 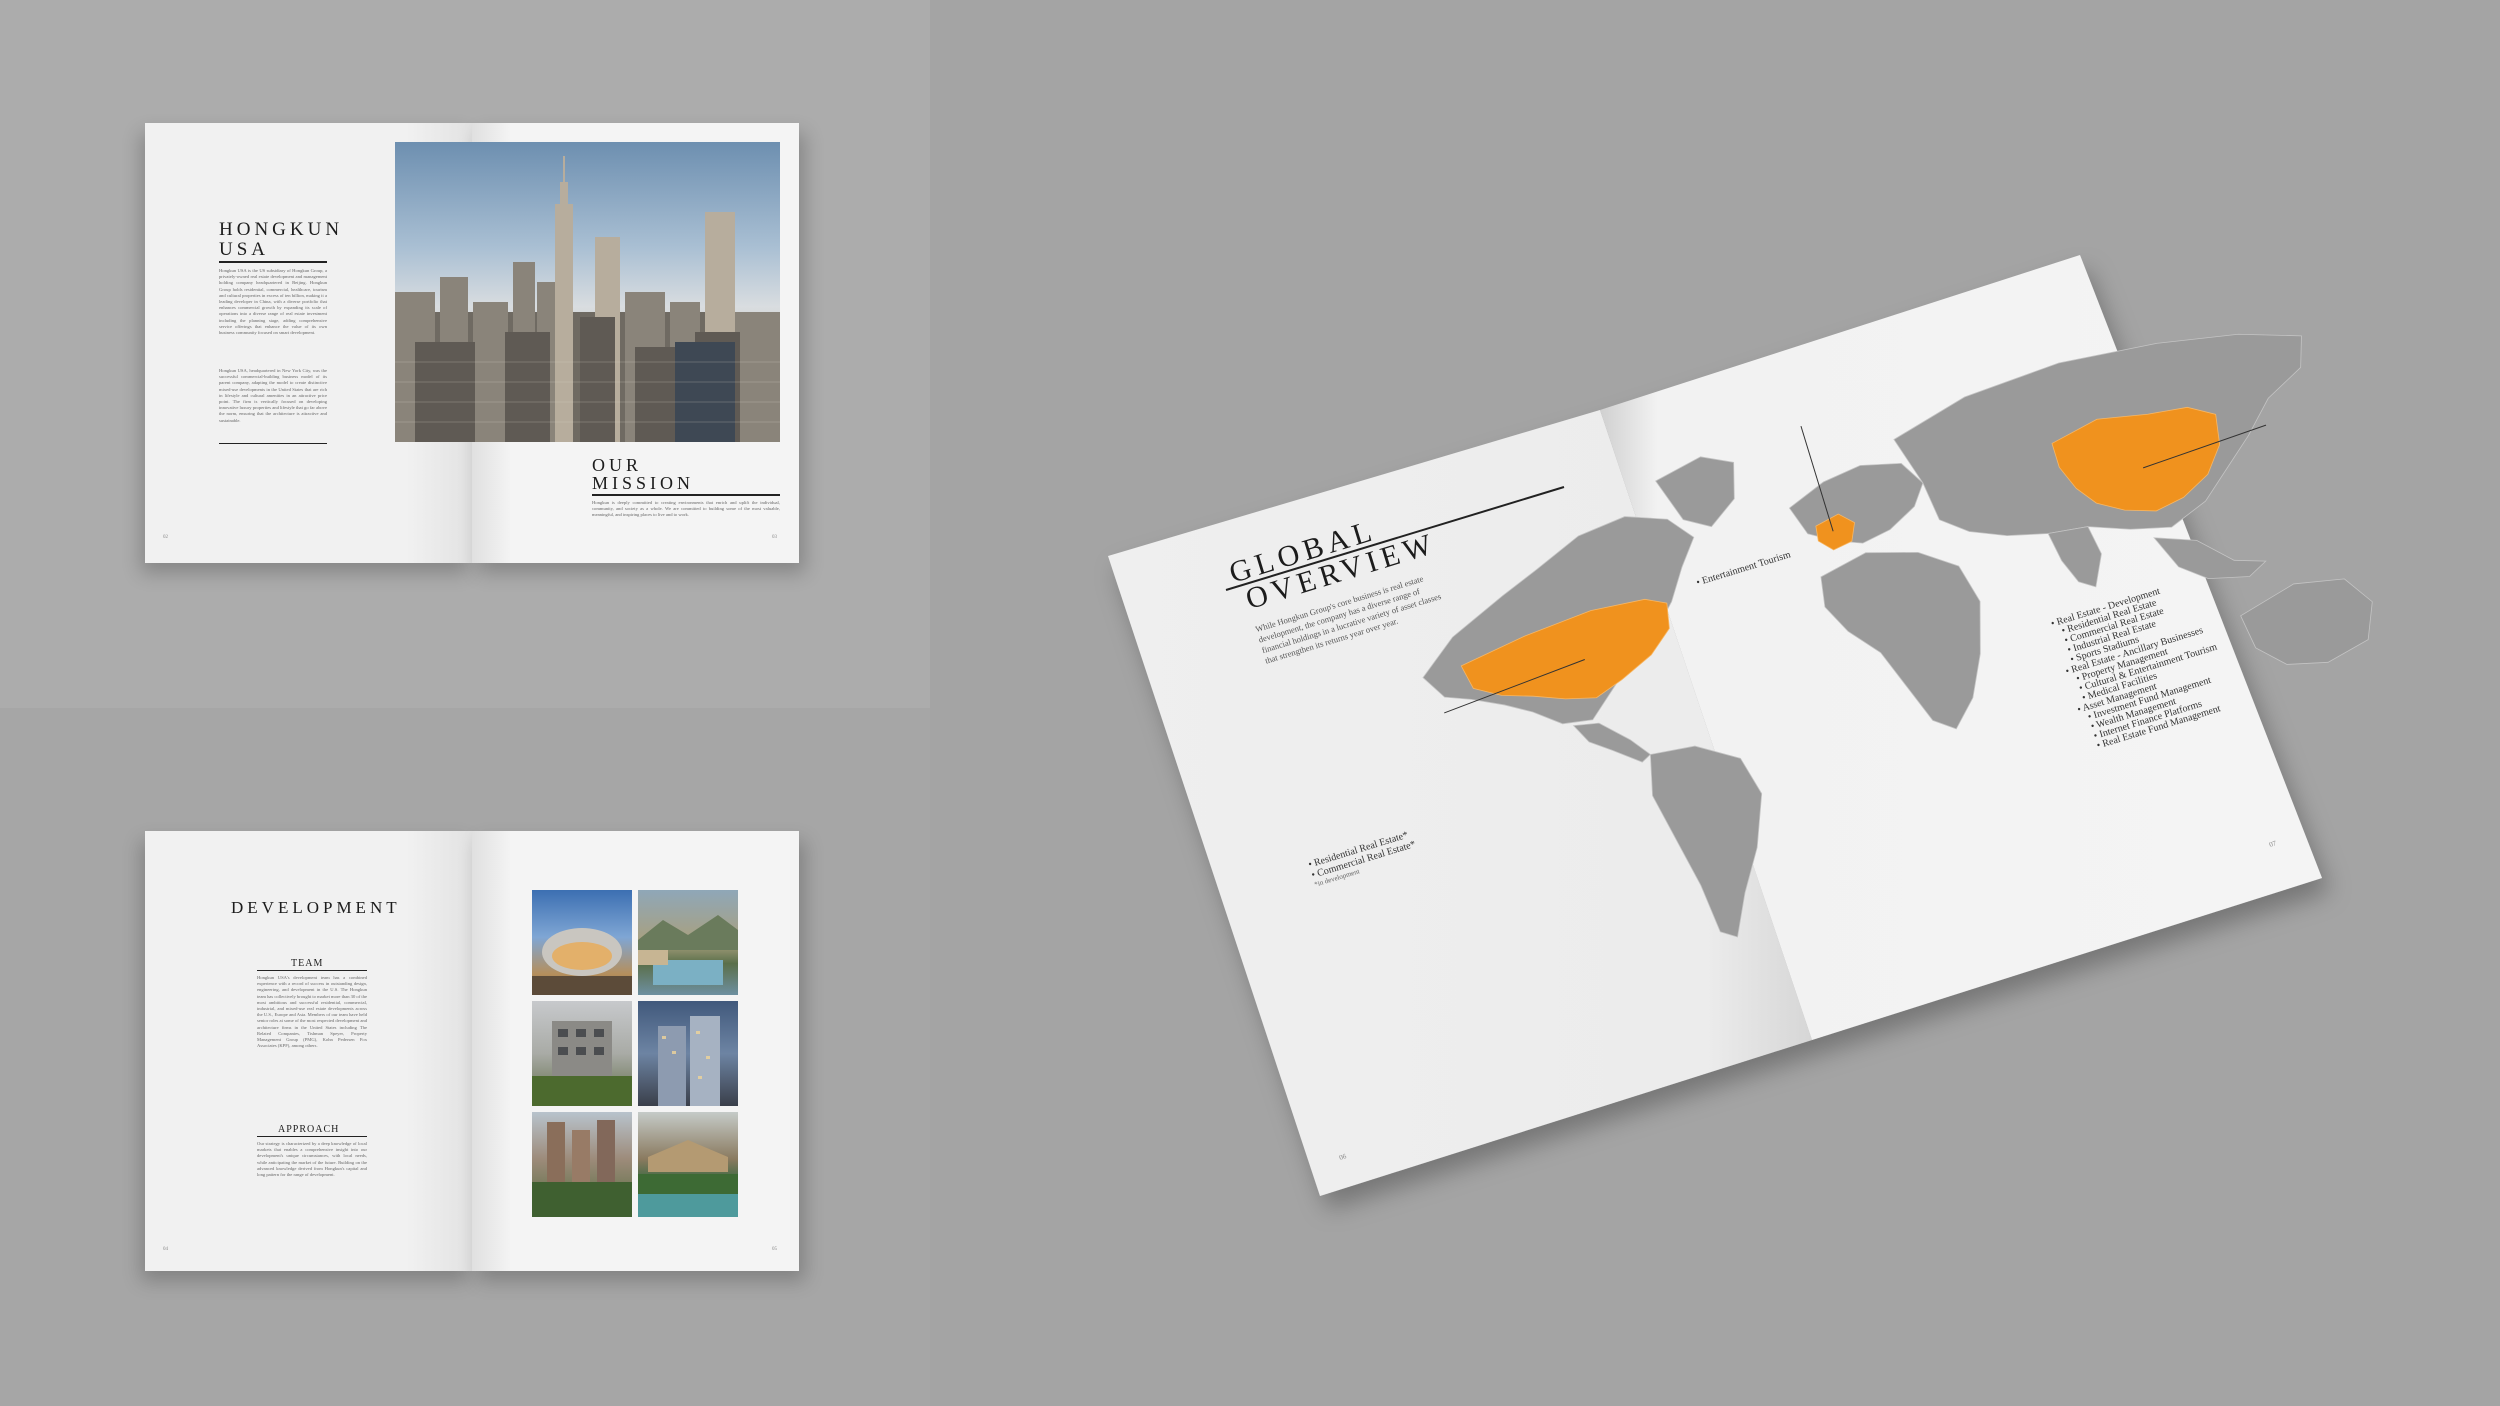 I want to click on mission-rule, so click(x=686, y=495).